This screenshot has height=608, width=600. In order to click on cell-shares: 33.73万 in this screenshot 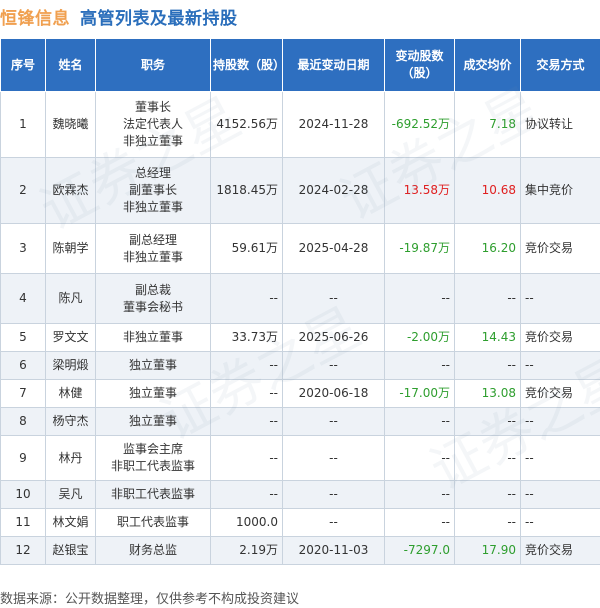, I will do `click(246, 337)`.